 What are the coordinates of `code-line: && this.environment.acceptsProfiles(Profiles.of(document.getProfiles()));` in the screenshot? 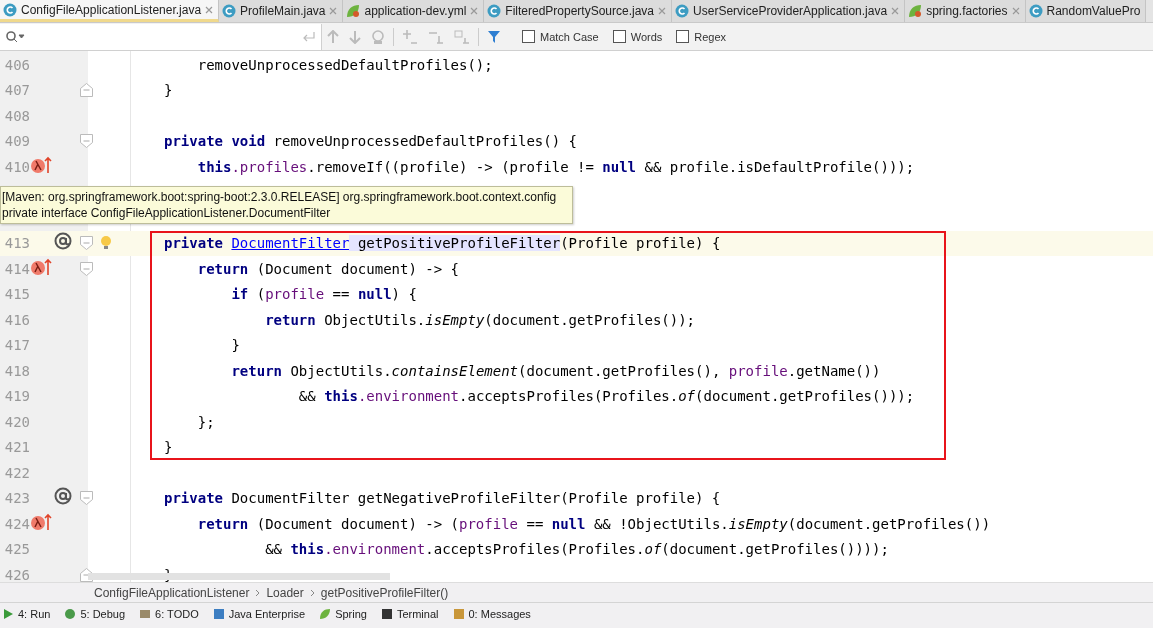 It's located at (606, 396).